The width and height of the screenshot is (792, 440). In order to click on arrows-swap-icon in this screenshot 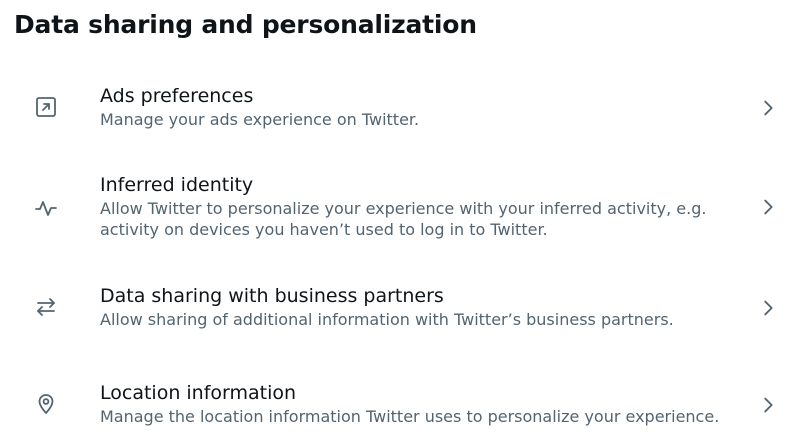, I will do `click(46, 307)`.